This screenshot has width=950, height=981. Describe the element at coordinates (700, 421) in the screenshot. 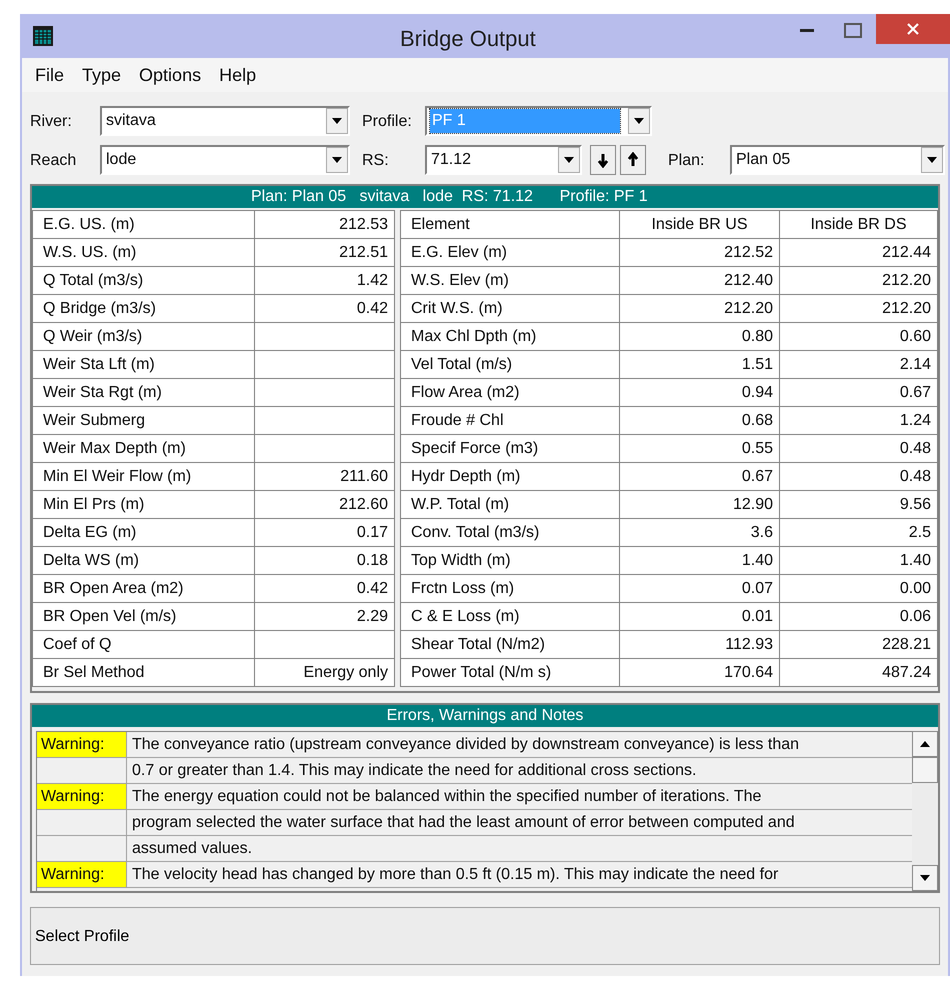

I see `table-cell: 0.68` at that location.